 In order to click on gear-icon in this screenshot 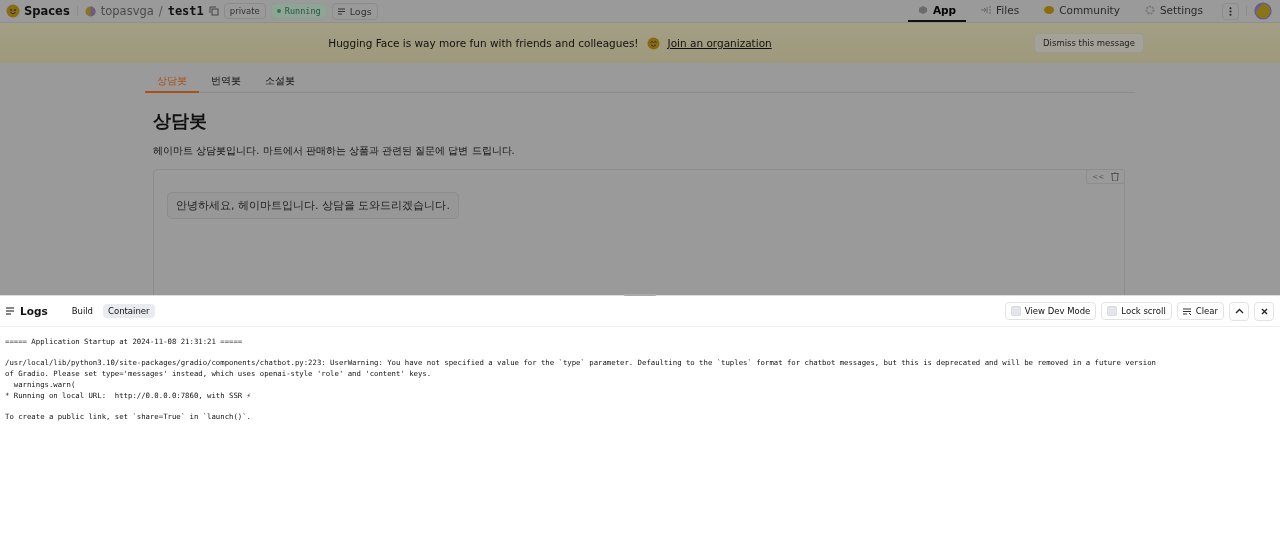, I will do `click(1149, 10)`.